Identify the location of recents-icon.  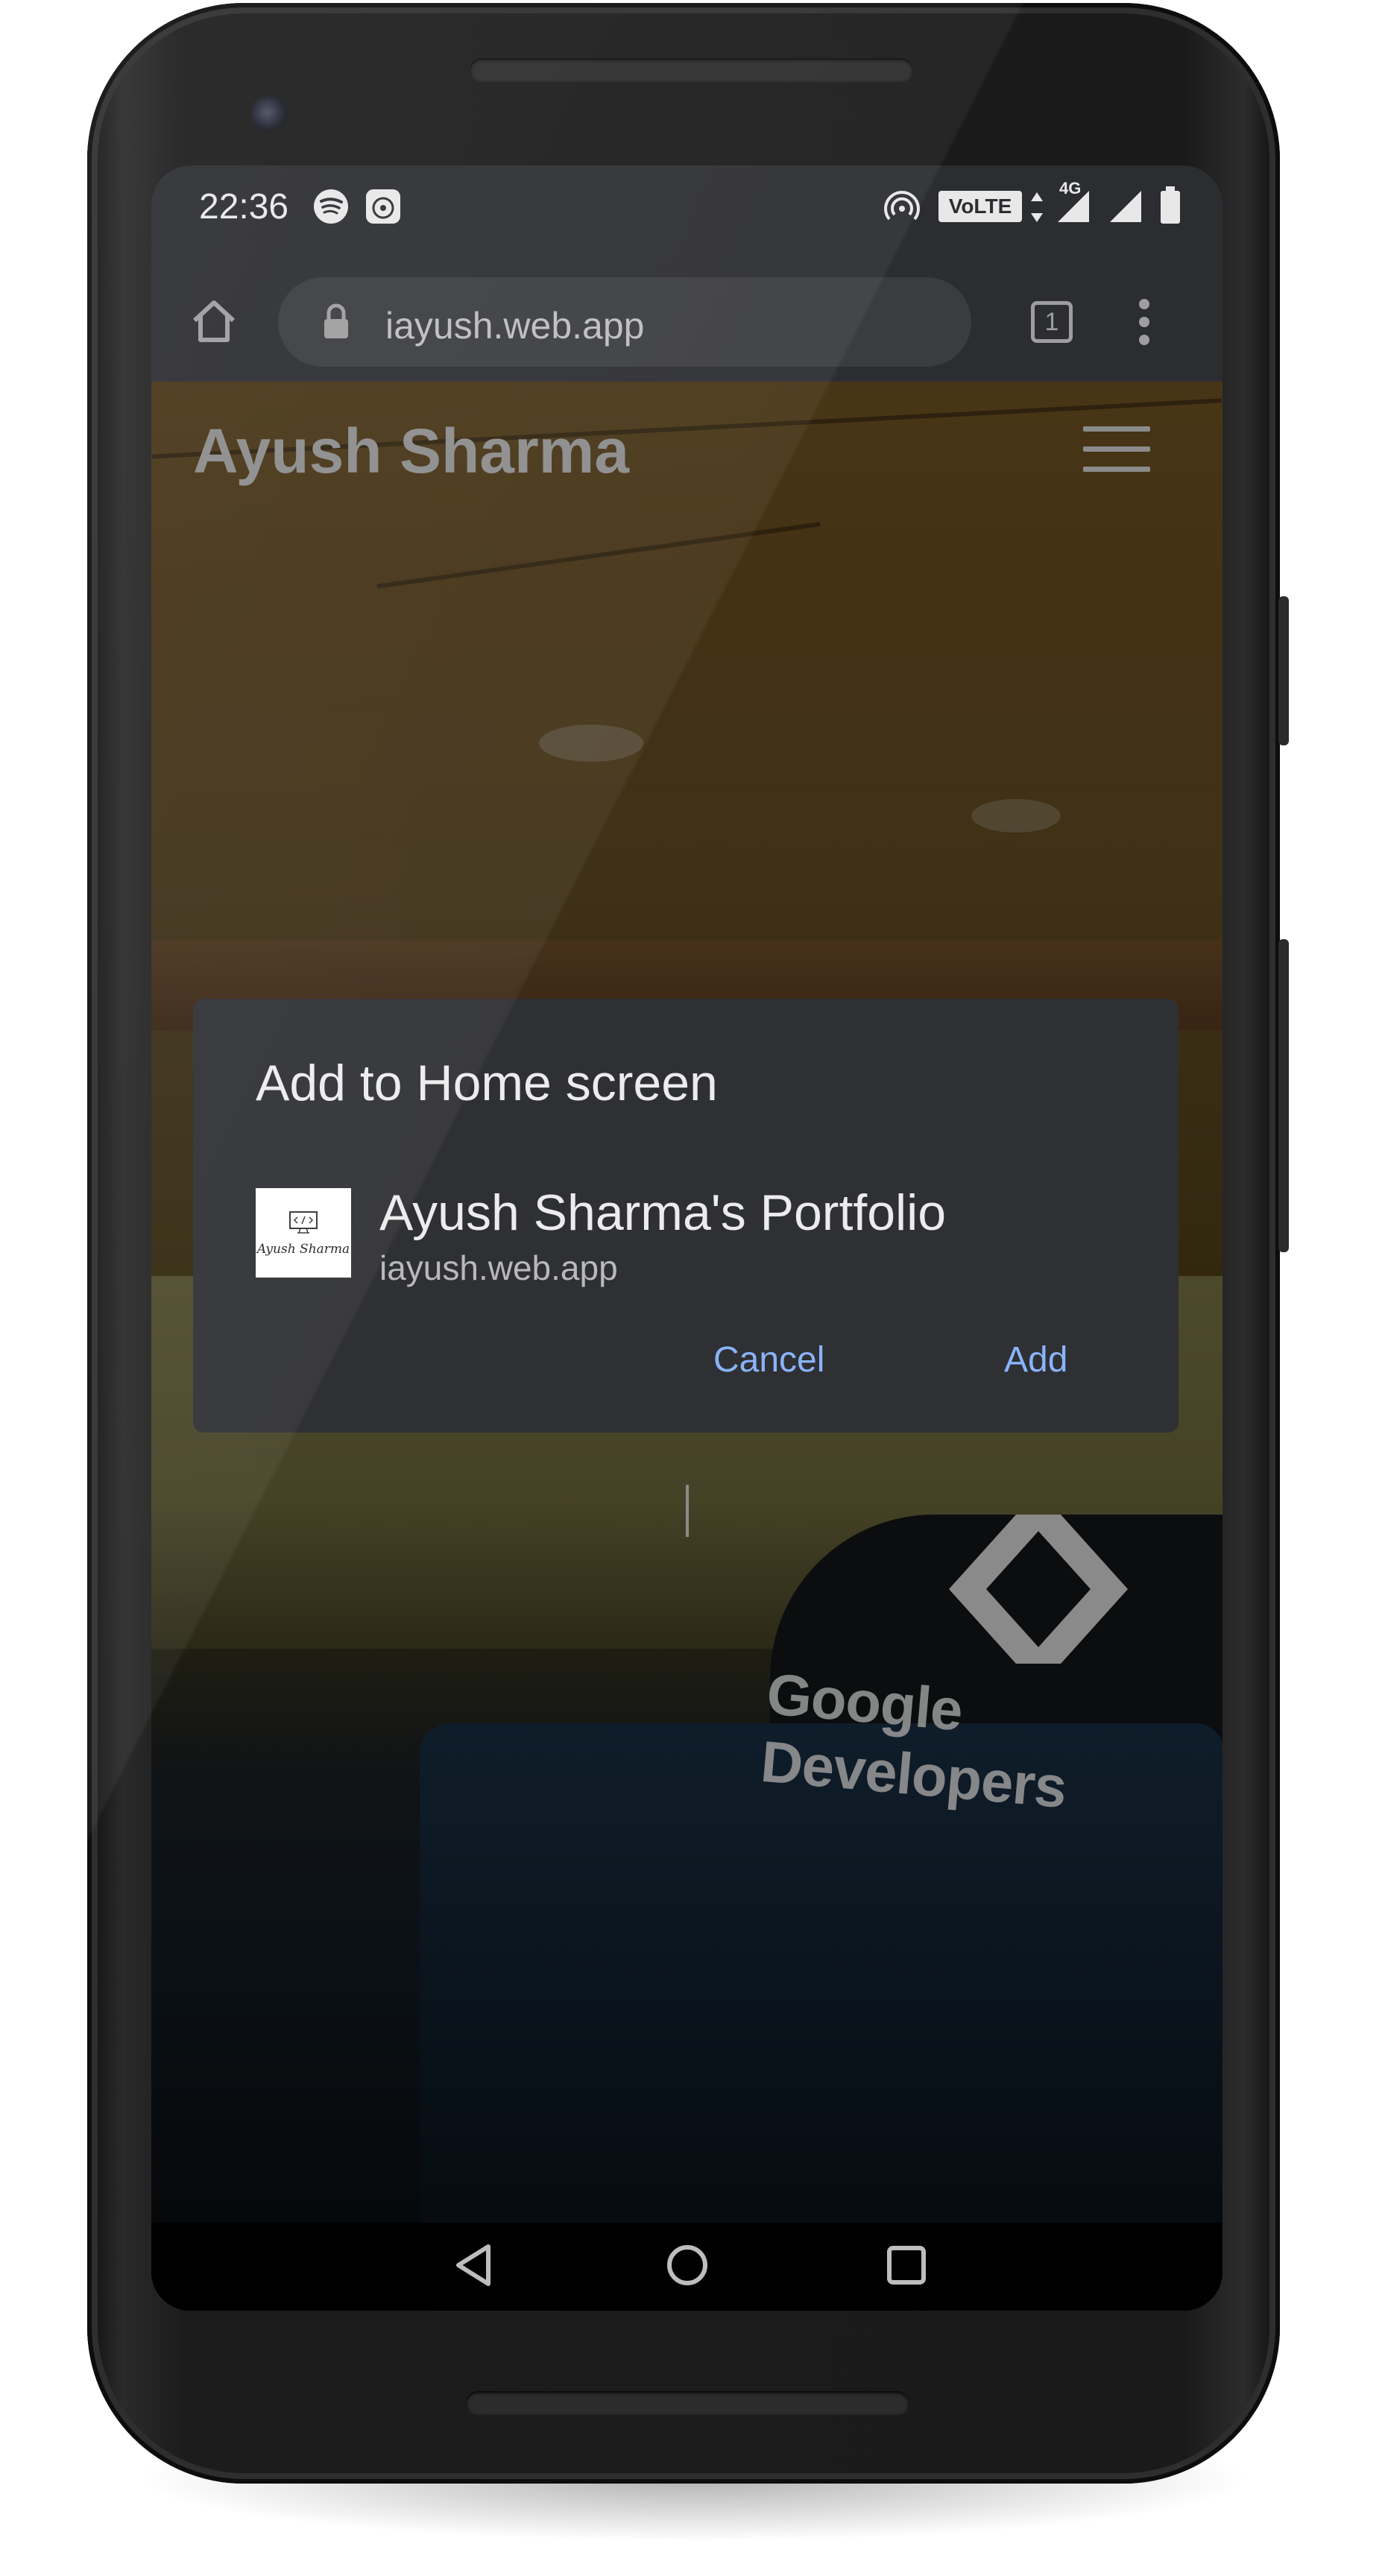
(907, 2265).